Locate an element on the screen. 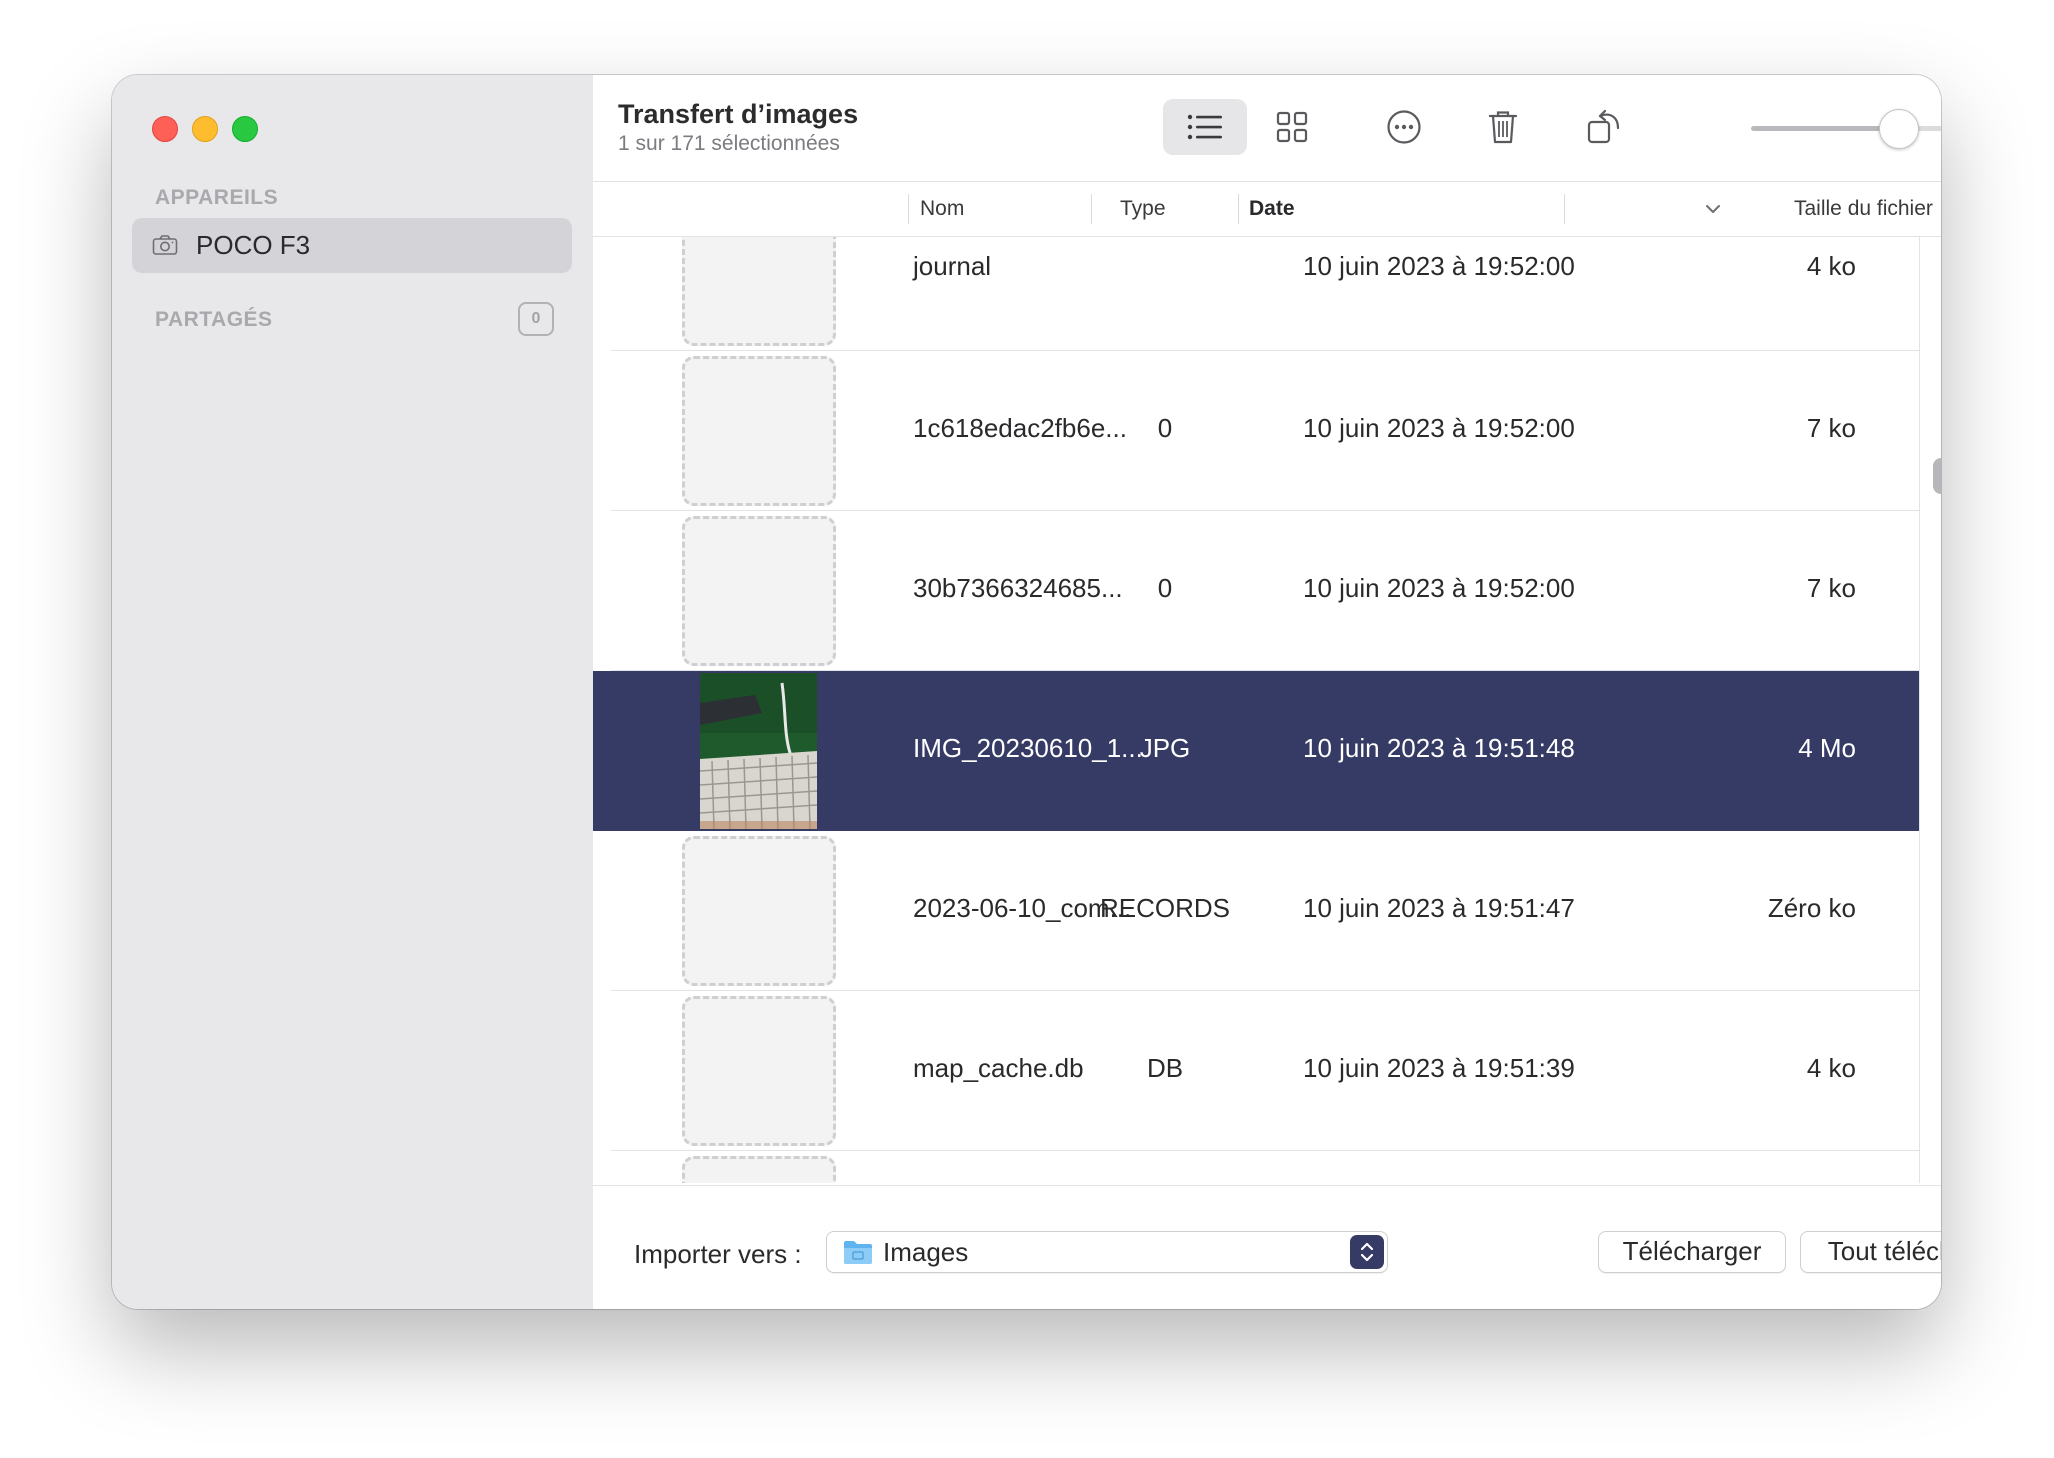 The height and width of the screenshot is (1458, 2054). rotate-button is located at coordinates (1605, 127).